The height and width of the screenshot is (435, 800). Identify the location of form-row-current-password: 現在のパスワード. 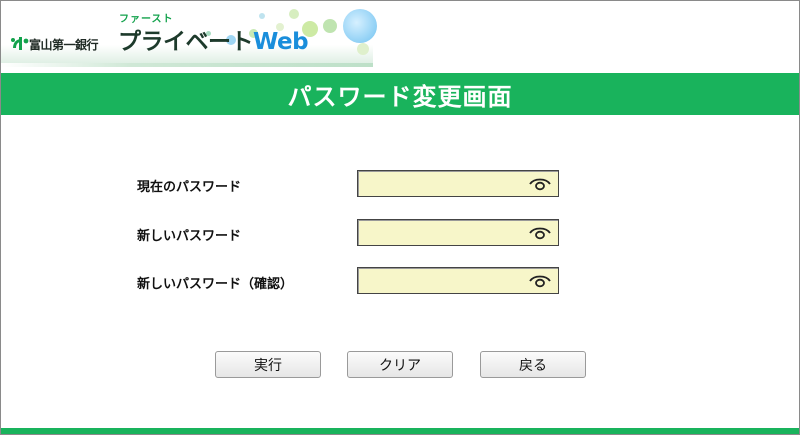
(400, 184).